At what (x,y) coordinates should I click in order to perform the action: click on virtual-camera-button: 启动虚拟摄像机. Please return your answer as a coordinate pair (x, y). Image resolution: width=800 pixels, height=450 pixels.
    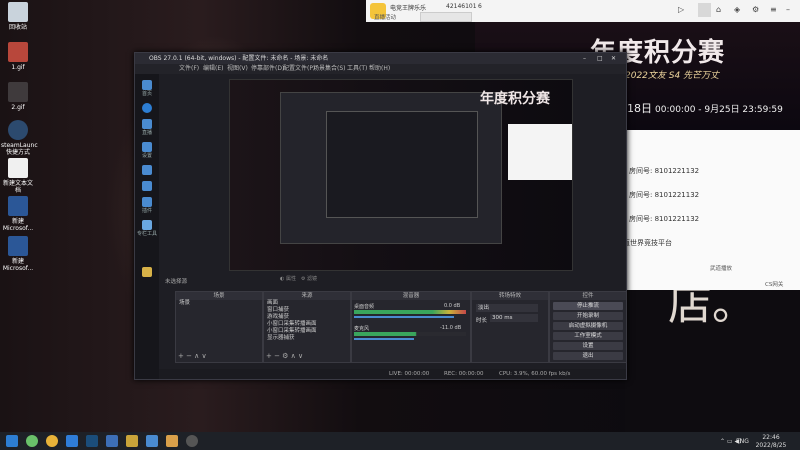
    Looking at the image, I should click on (588, 326).